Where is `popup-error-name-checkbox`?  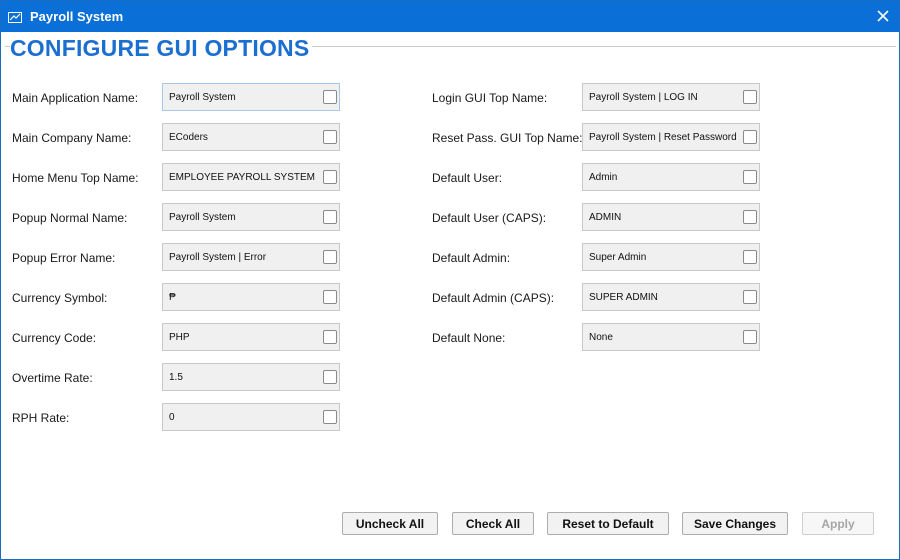 popup-error-name-checkbox is located at coordinates (330, 257).